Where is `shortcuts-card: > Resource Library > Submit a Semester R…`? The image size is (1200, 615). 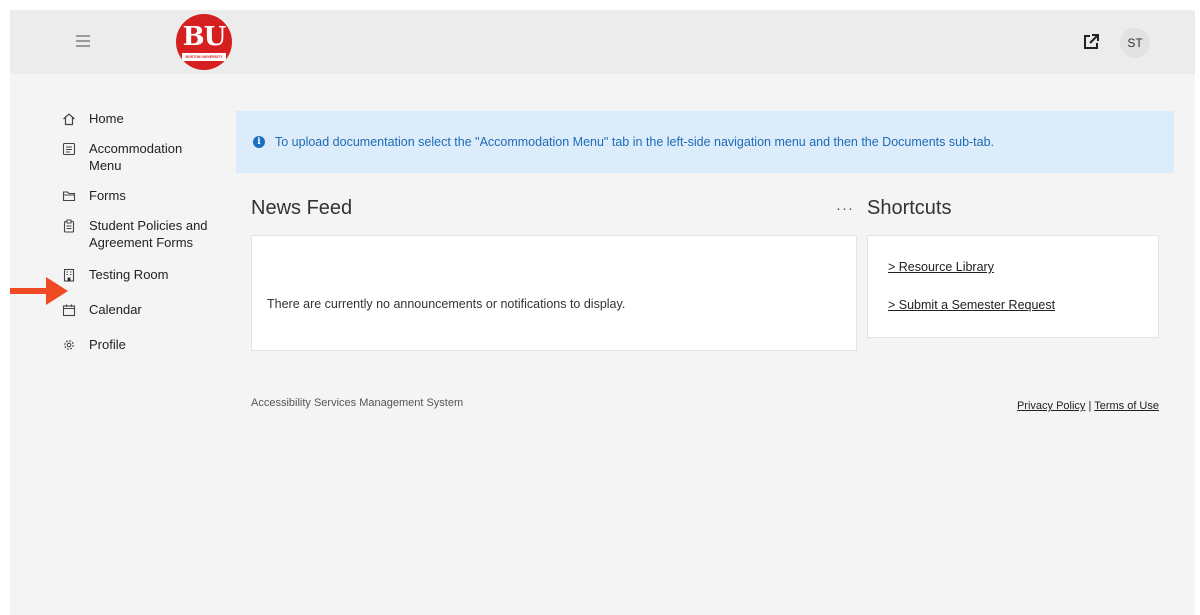
shortcuts-card: > Resource Library > Submit a Semester R… is located at coordinates (1013, 286).